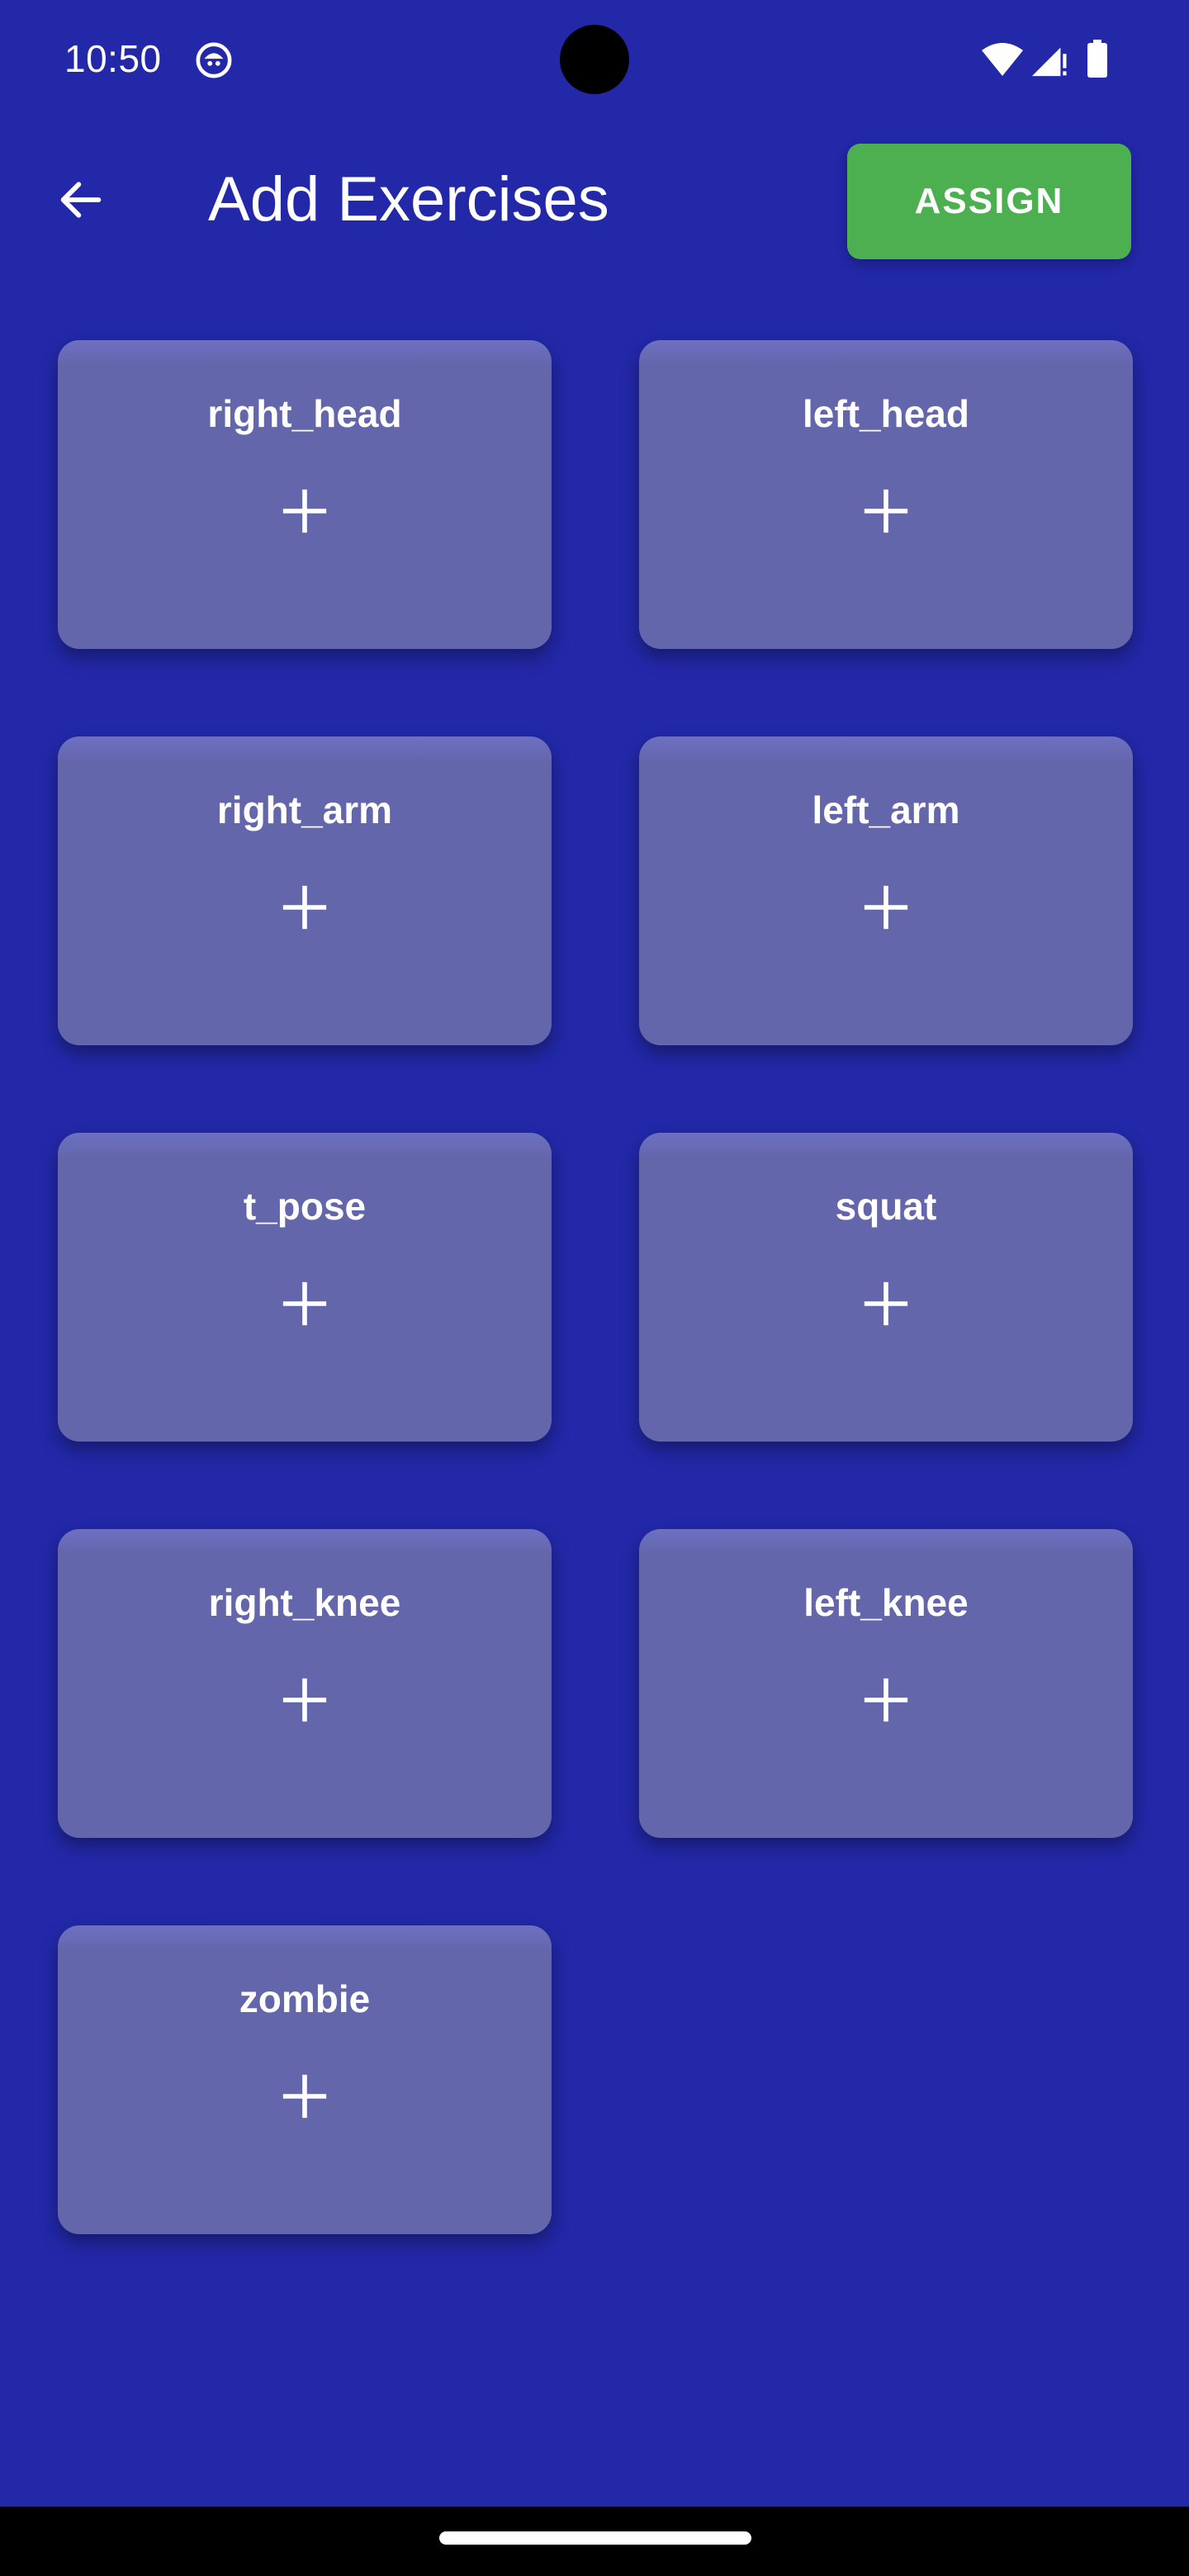 Image resolution: width=1189 pixels, height=2576 pixels. I want to click on cellular-signal-icon, so click(1049, 62).